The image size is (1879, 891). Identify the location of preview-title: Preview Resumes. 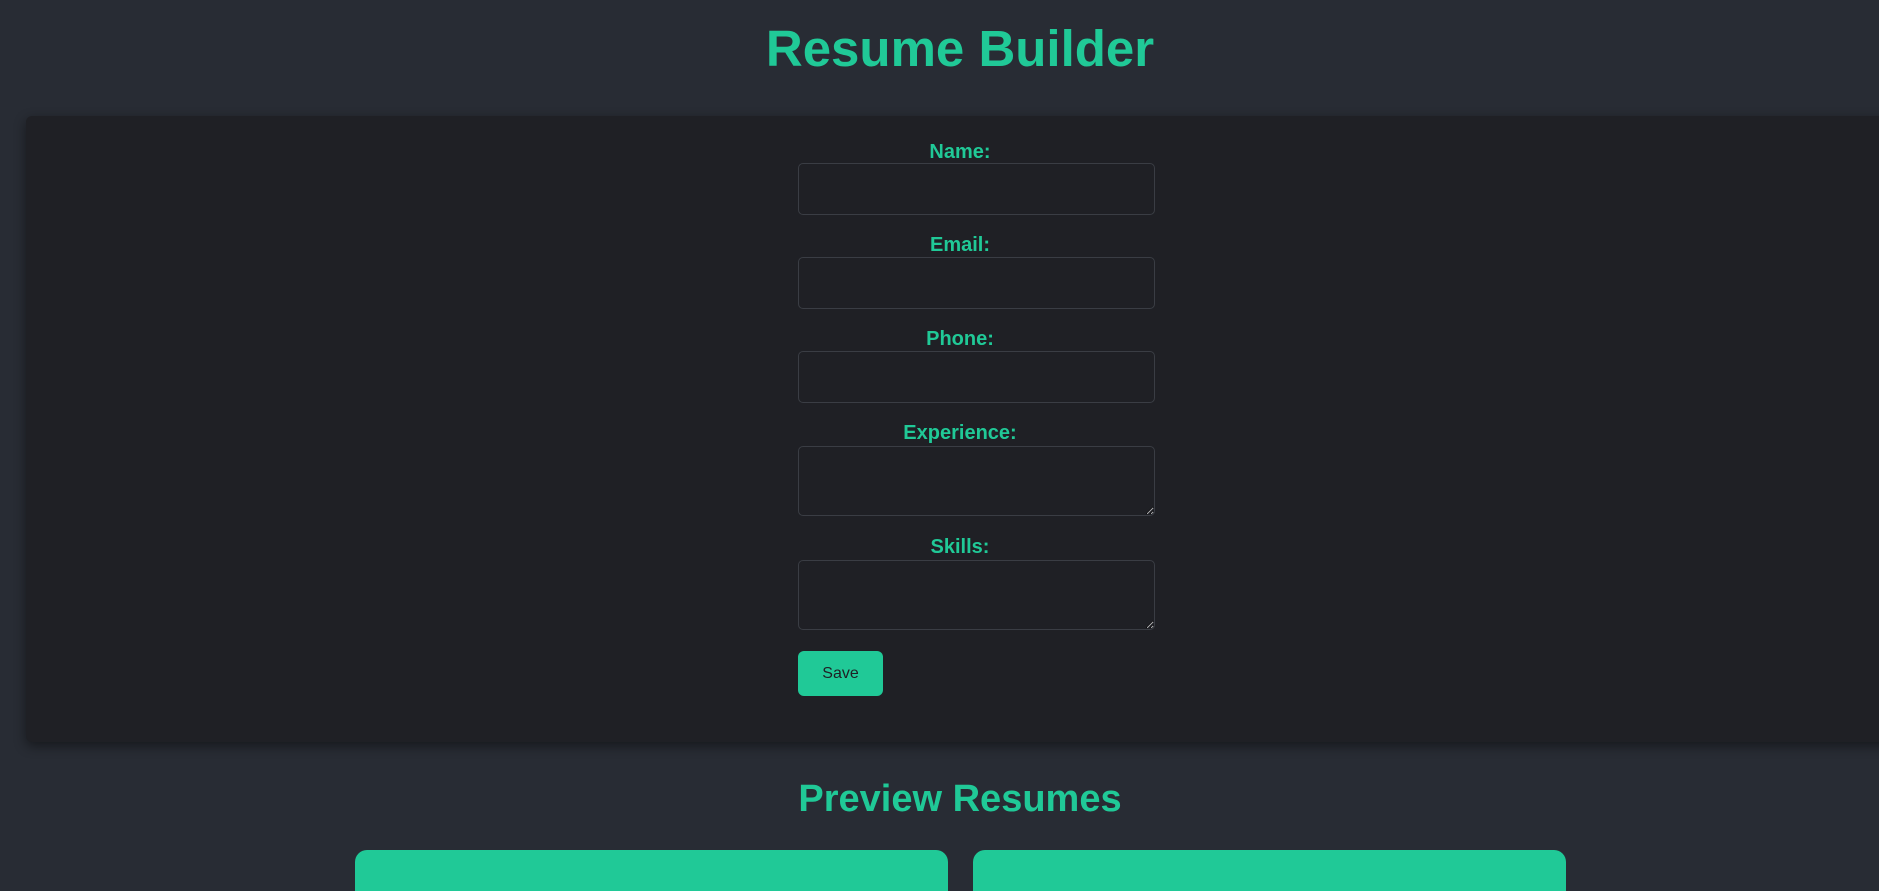
(960, 799).